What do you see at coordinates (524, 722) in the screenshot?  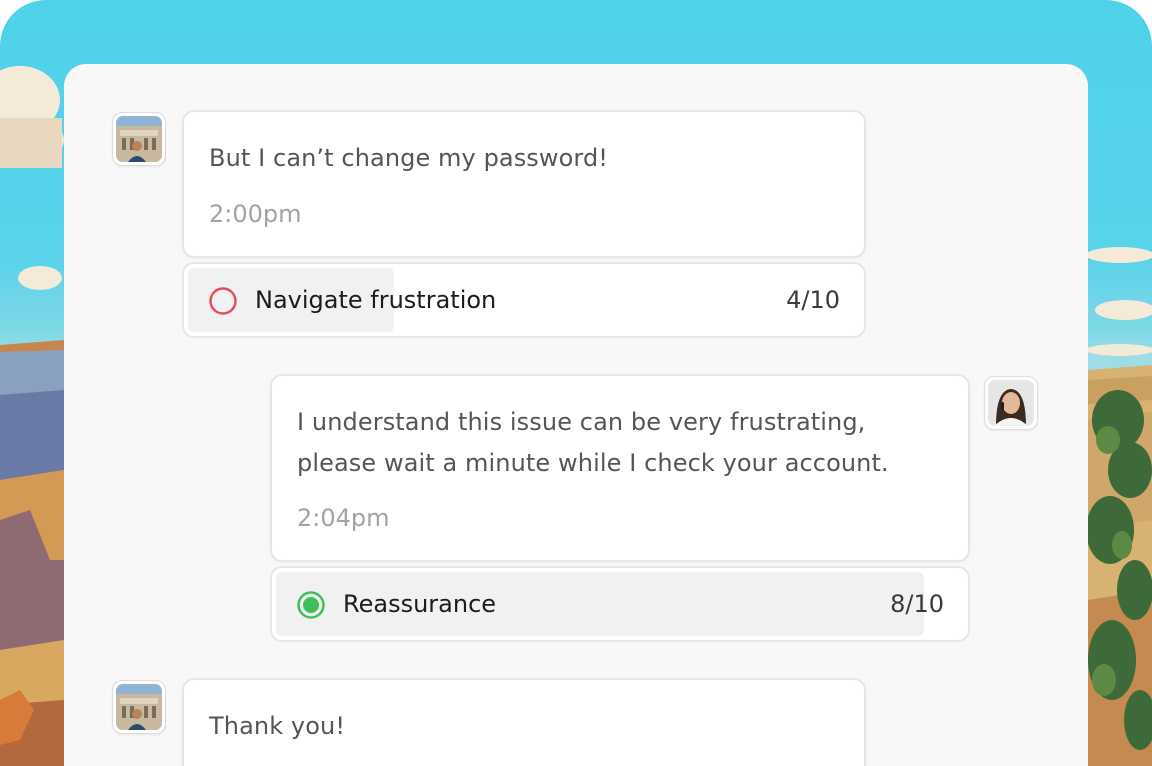 I see `message-bubble: Thank you!` at bounding box center [524, 722].